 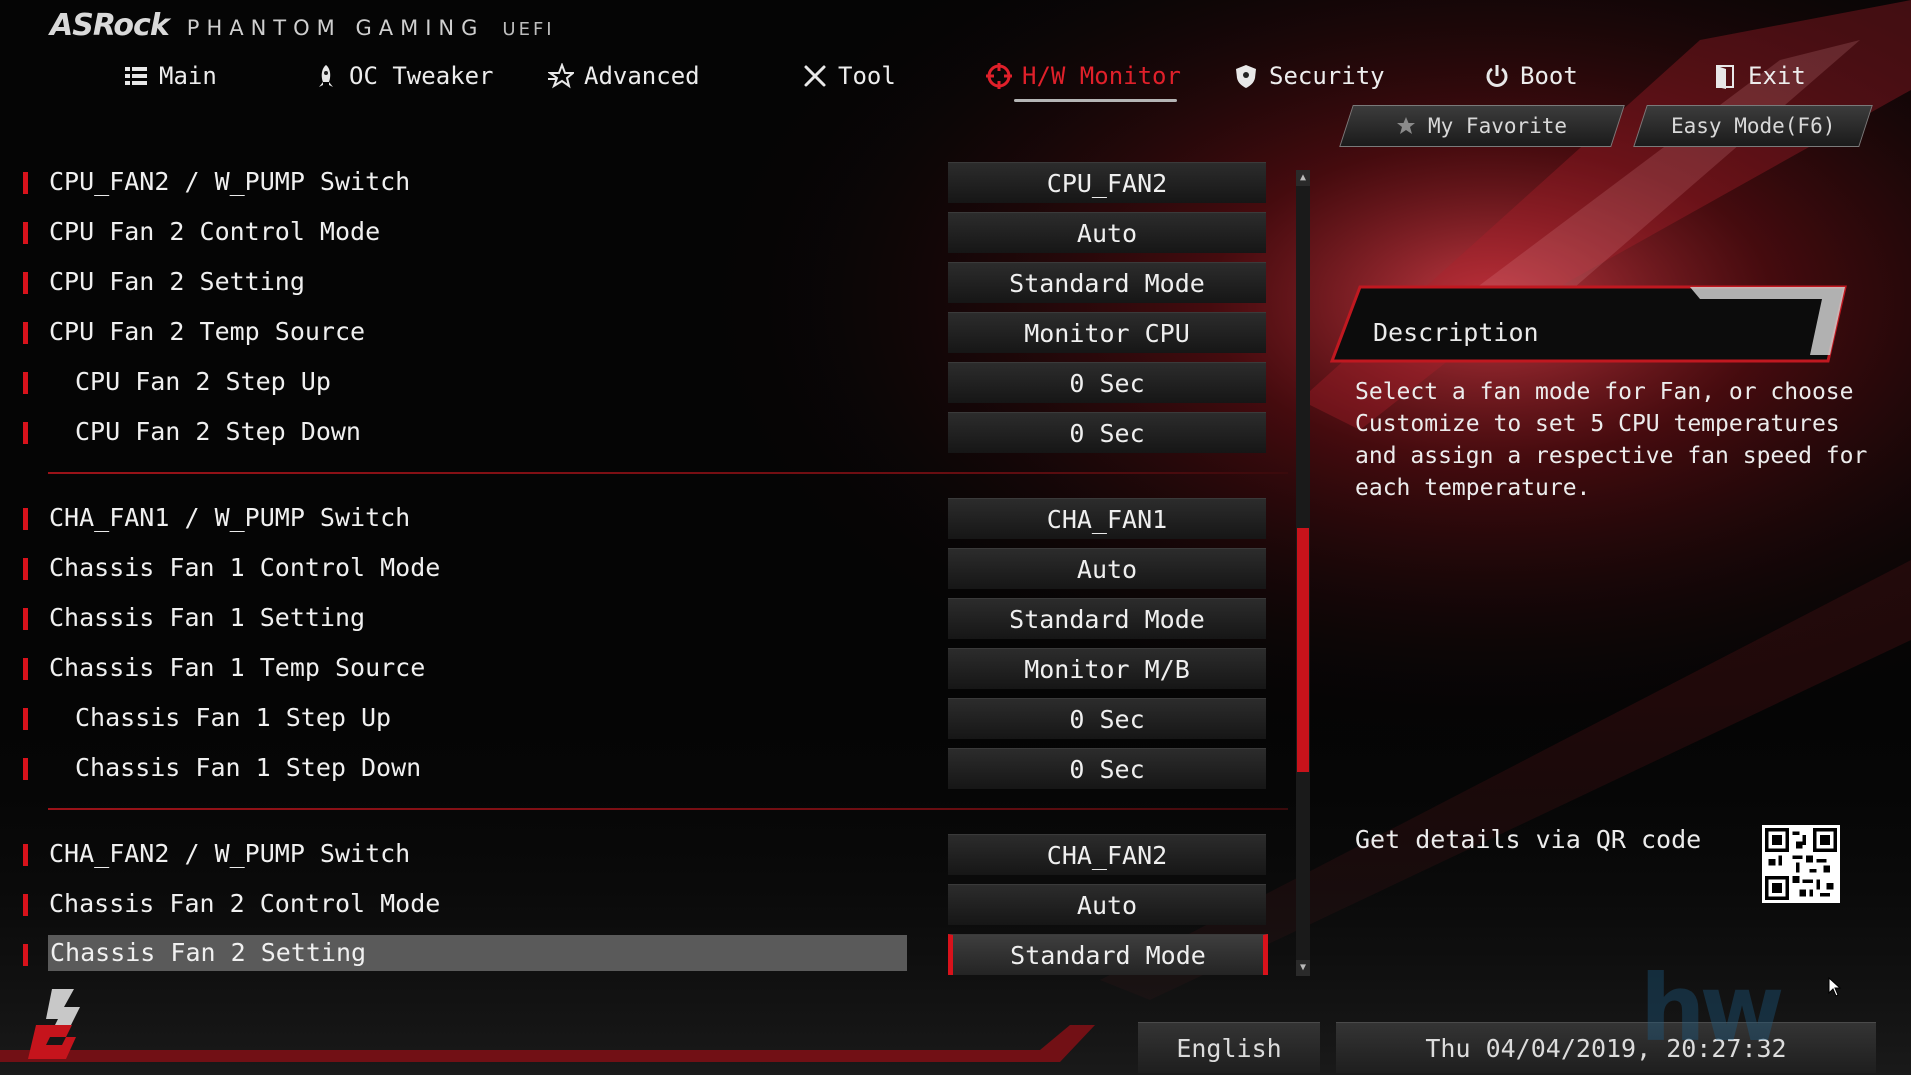 I want to click on setting-label: Chassis Fan 1 Control Mode, so click(x=245, y=567).